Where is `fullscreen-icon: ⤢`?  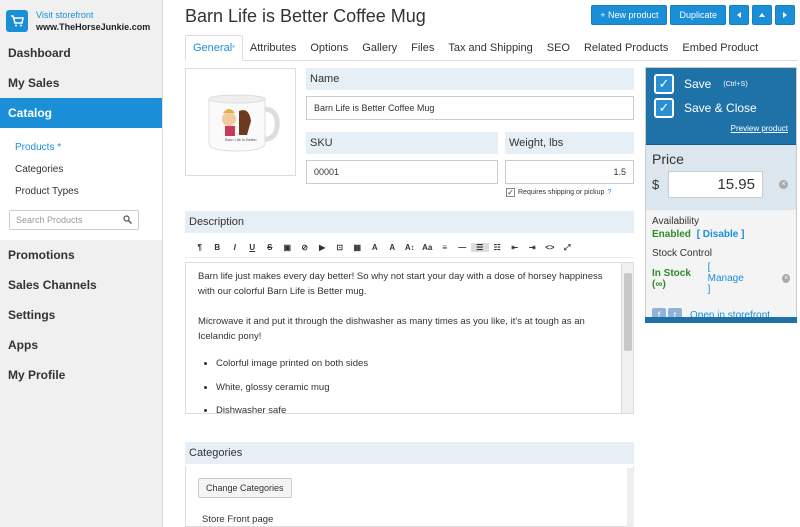
fullscreen-icon: ⤢ is located at coordinates (568, 248).